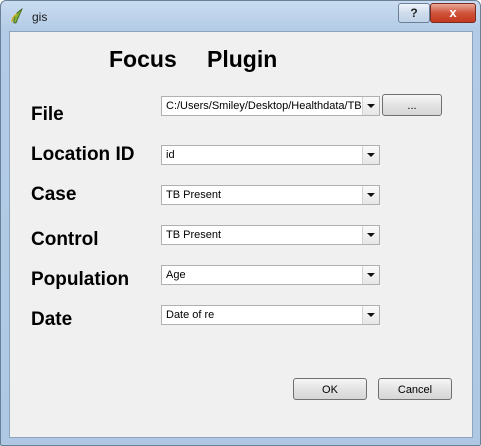 Image resolution: width=481 pixels, height=446 pixels. What do you see at coordinates (80, 279) in the screenshot?
I see `population-label: Population` at bounding box center [80, 279].